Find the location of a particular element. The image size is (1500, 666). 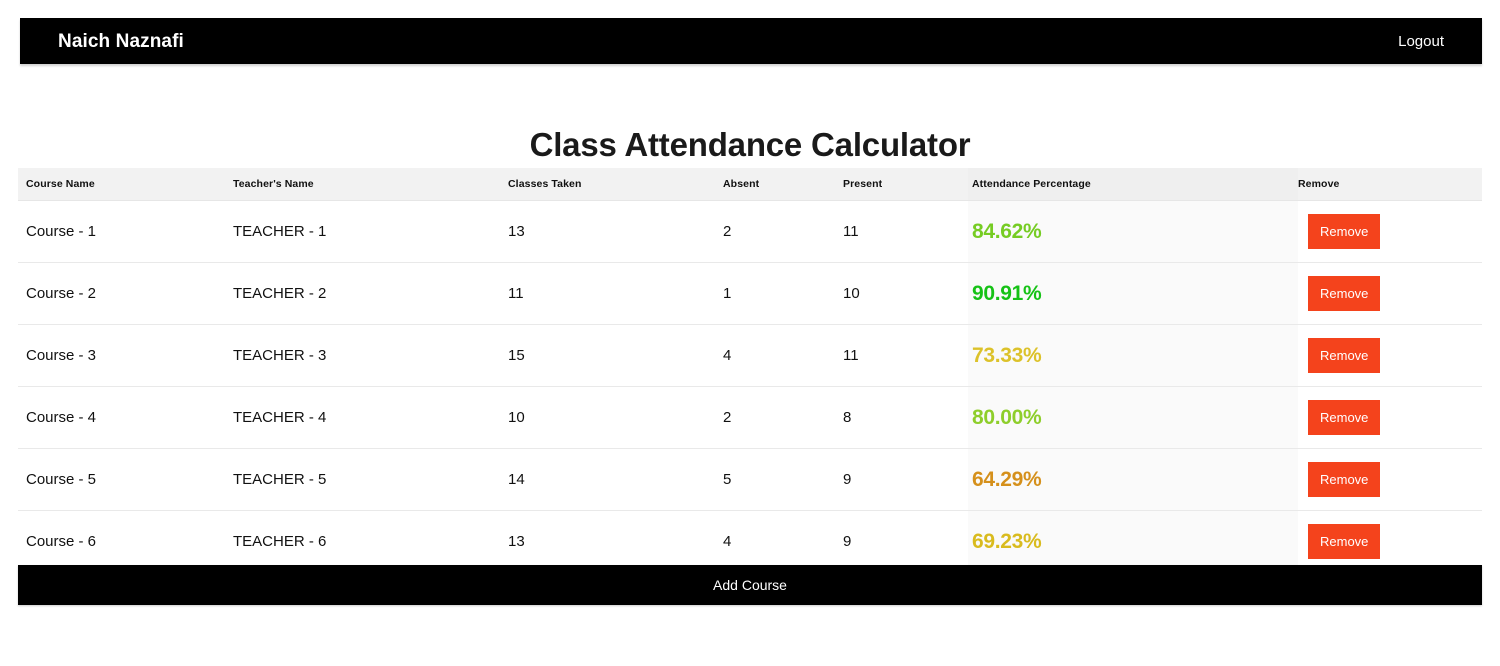

attendance-percentage-value: 80.00% is located at coordinates (1007, 417).